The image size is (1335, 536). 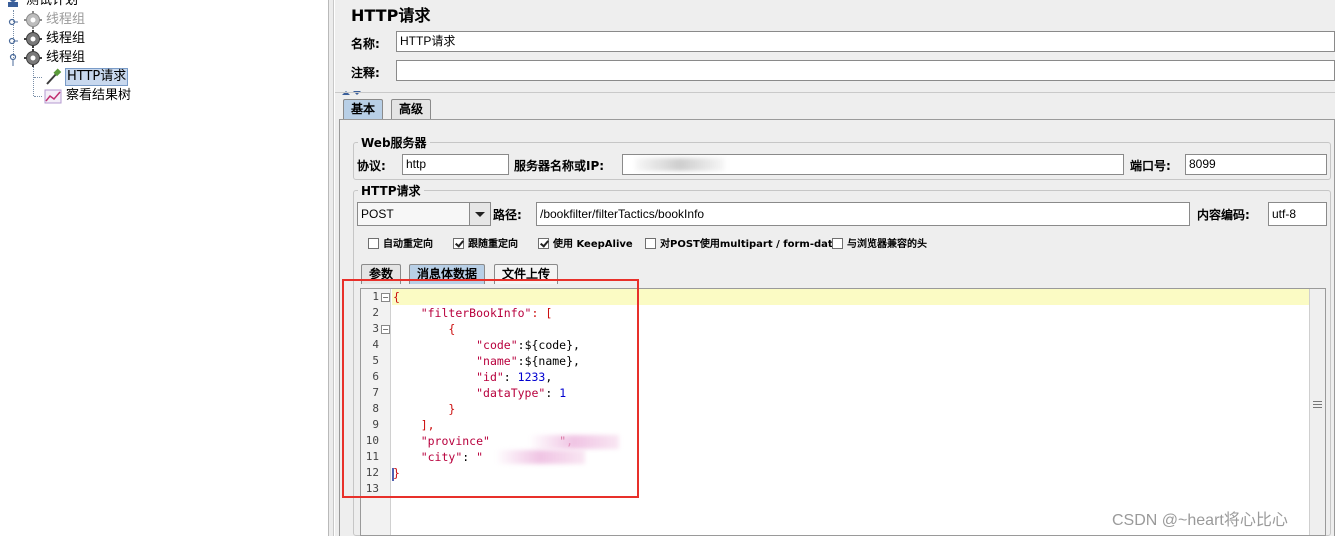 I want to click on follow-redirect-checkbox: 跟随重定向, so click(x=485, y=244).